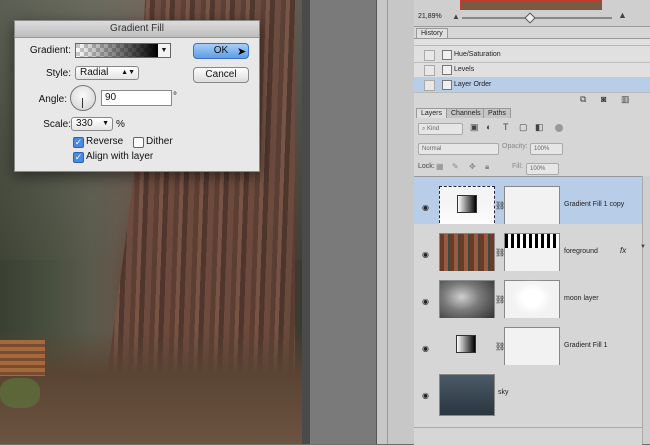 The height and width of the screenshot is (445, 650). Describe the element at coordinates (537, 18) in the screenshot. I see `zoom-slider` at that location.